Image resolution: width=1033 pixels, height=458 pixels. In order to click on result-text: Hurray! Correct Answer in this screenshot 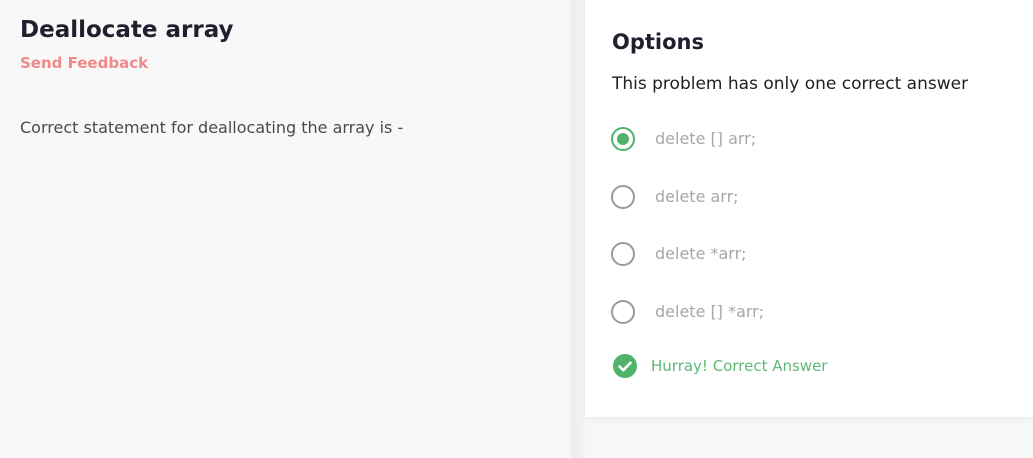, I will do `click(739, 366)`.